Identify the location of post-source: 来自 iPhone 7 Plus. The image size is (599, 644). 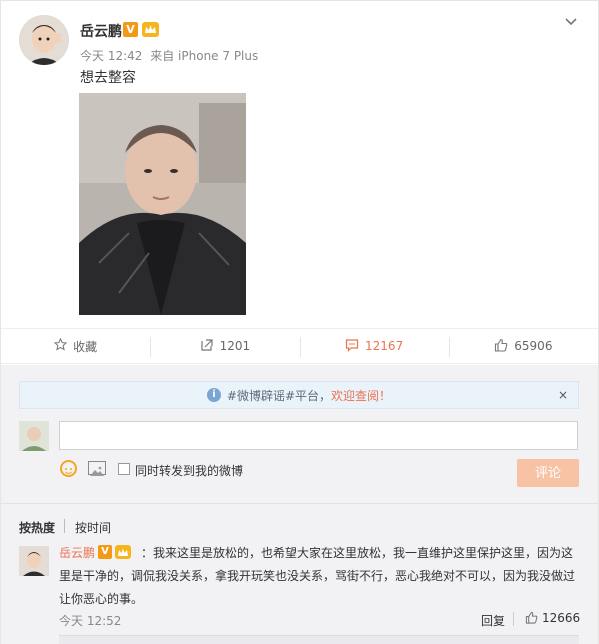
(204, 56).